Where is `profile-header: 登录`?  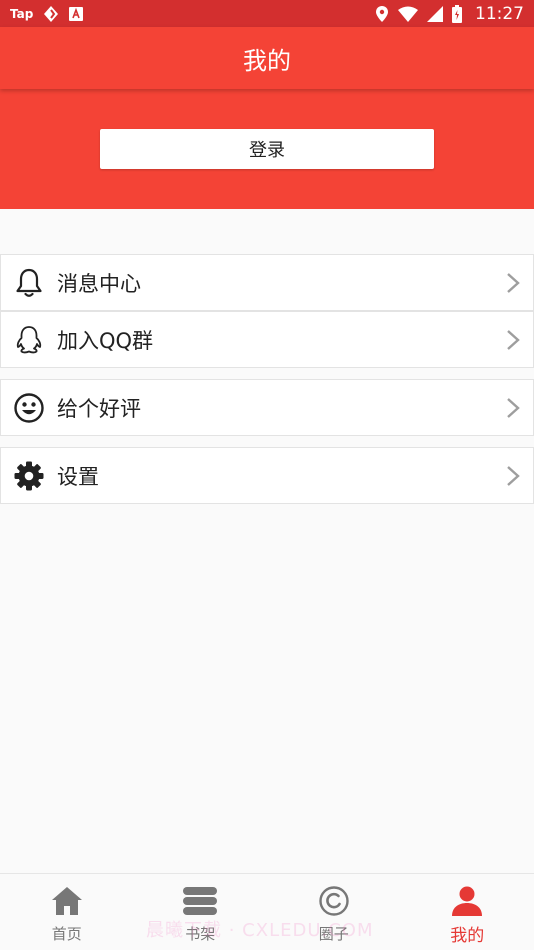 profile-header: 登录 is located at coordinates (267, 149).